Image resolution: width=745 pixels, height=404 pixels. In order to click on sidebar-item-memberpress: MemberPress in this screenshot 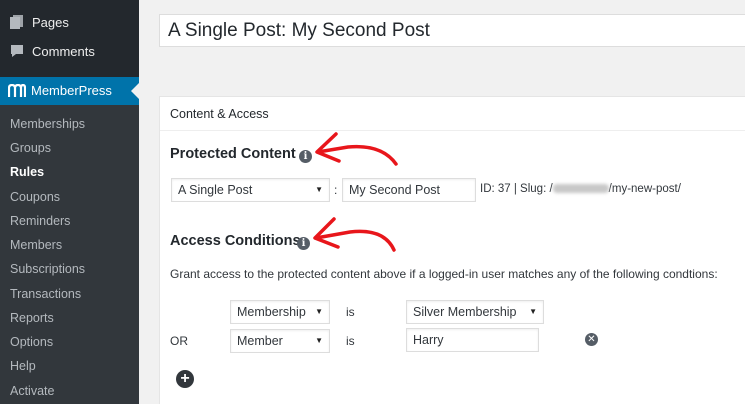, I will do `click(69, 91)`.